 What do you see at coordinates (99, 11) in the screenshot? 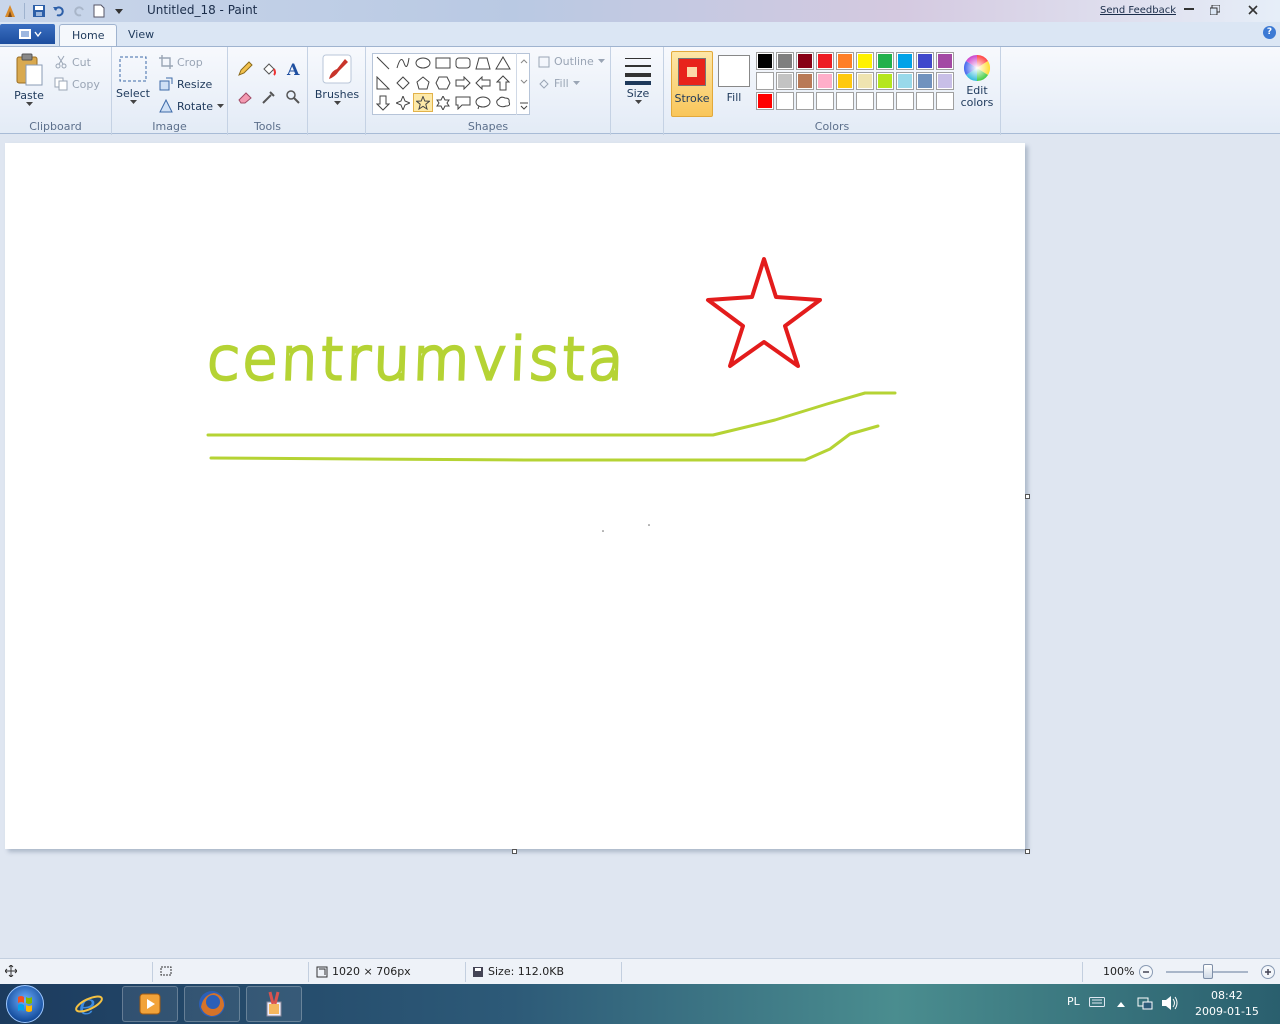
I see `new-document-icon` at bounding box center [99, 11].